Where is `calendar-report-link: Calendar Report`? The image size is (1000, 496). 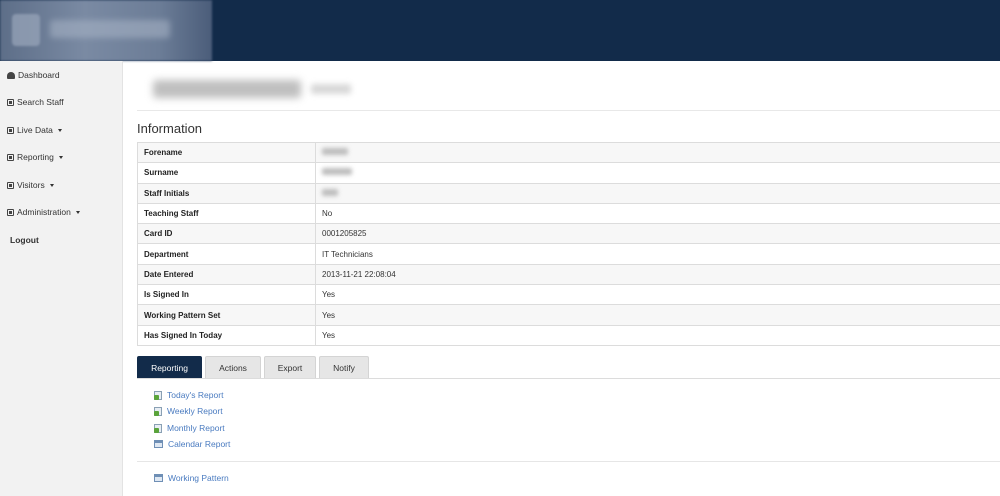
calendar-report-link: Calendar Report is located at coordinates (192, 444).